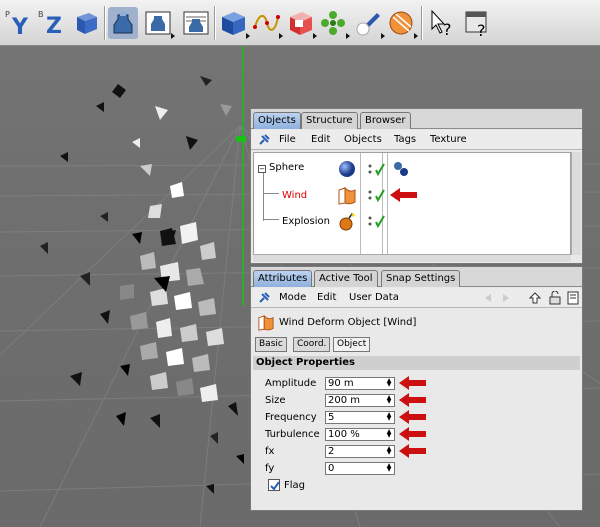  I want to click on amplitude-field: 90 m ▲ ▼, so click(360, 383).